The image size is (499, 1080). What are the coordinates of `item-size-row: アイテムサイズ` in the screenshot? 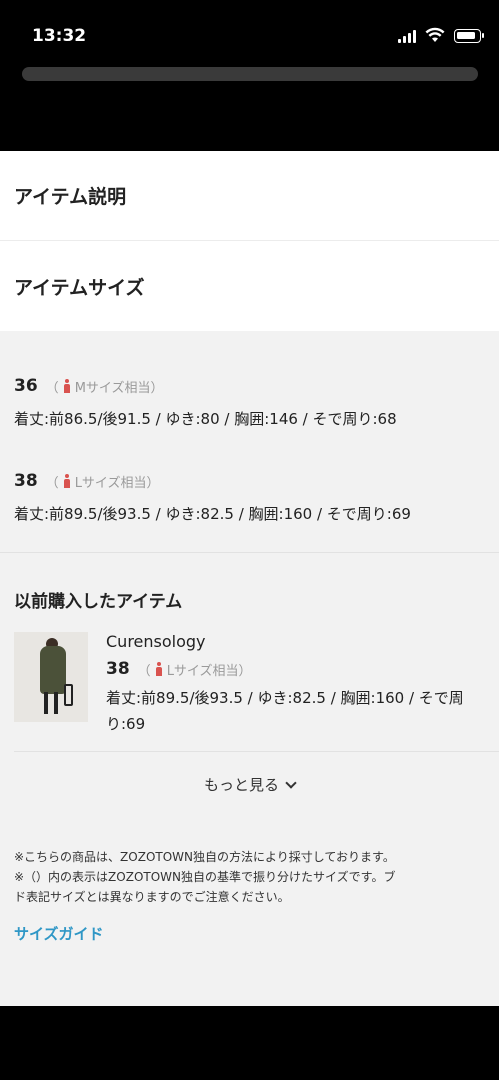 It's located at (249, 286).